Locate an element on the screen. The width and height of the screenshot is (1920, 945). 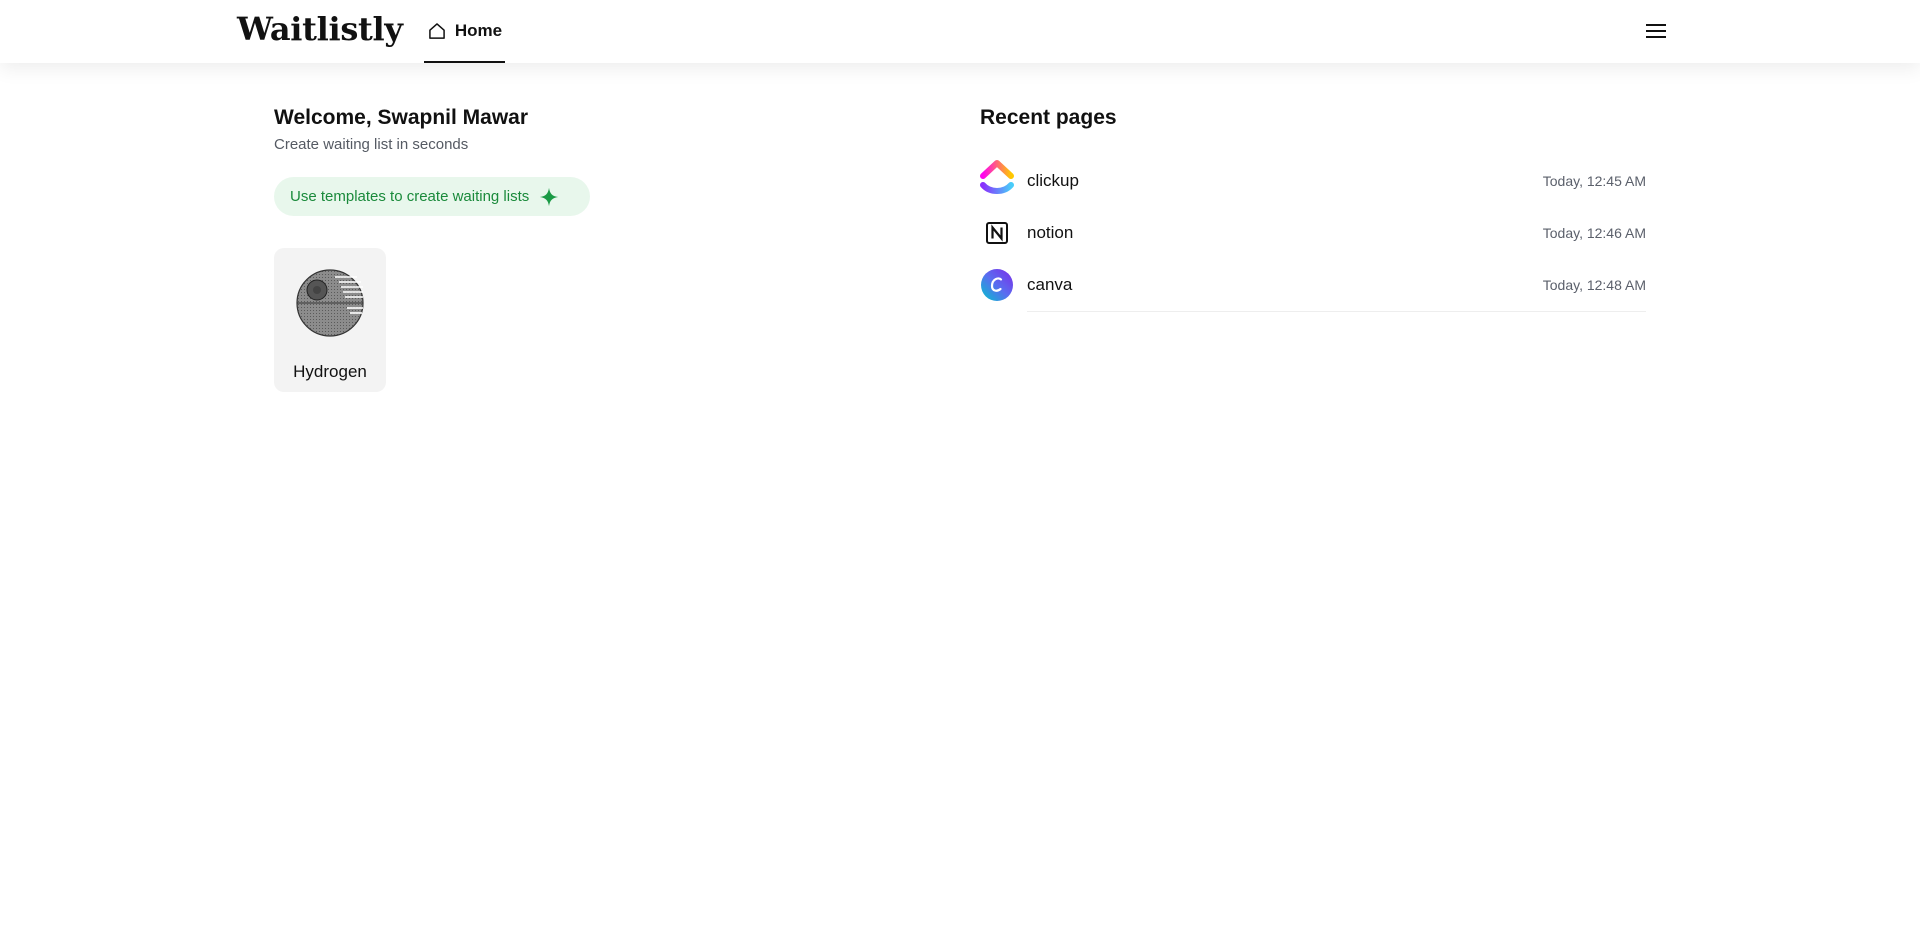
recent-list-divider is located at coordinates (1336, 311).